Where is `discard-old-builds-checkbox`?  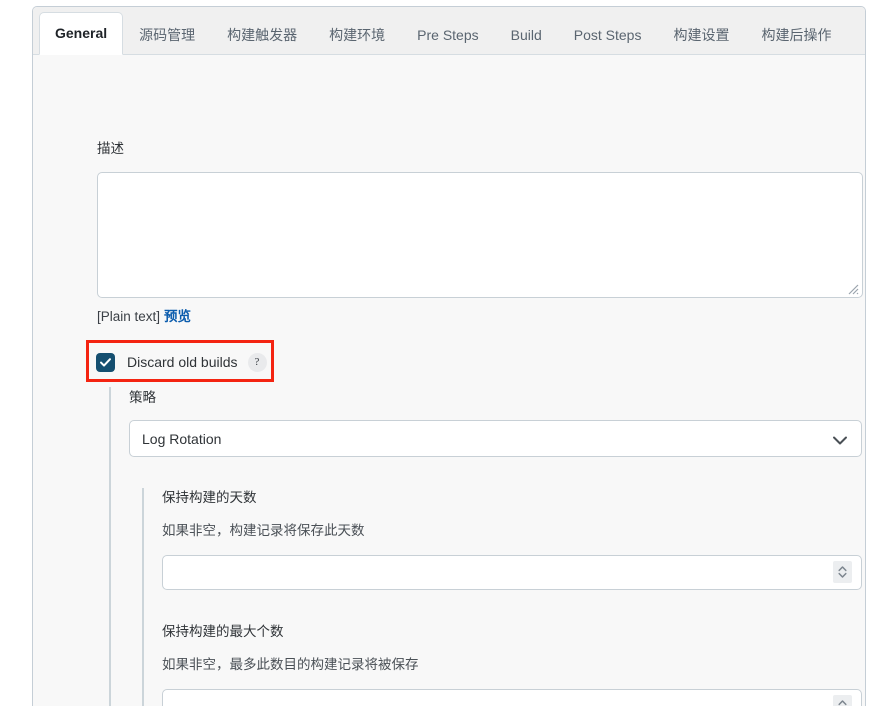 discard-old-builds-checkbox is located at coordinates (105, 362).